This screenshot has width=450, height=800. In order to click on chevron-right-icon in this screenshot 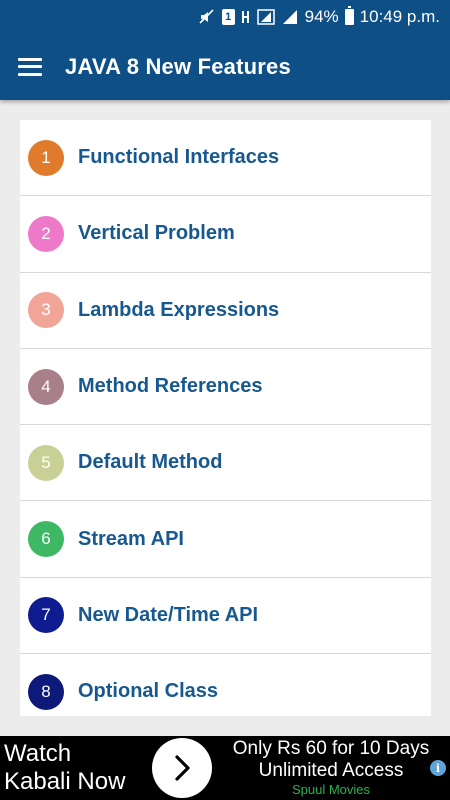, I will do `click(182, 768)`.